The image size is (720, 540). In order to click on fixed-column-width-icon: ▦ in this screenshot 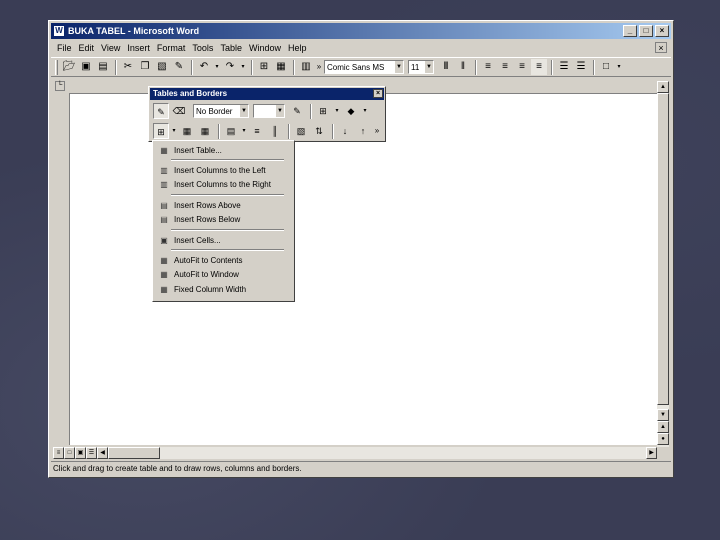, I will do `click(164, 289)`.